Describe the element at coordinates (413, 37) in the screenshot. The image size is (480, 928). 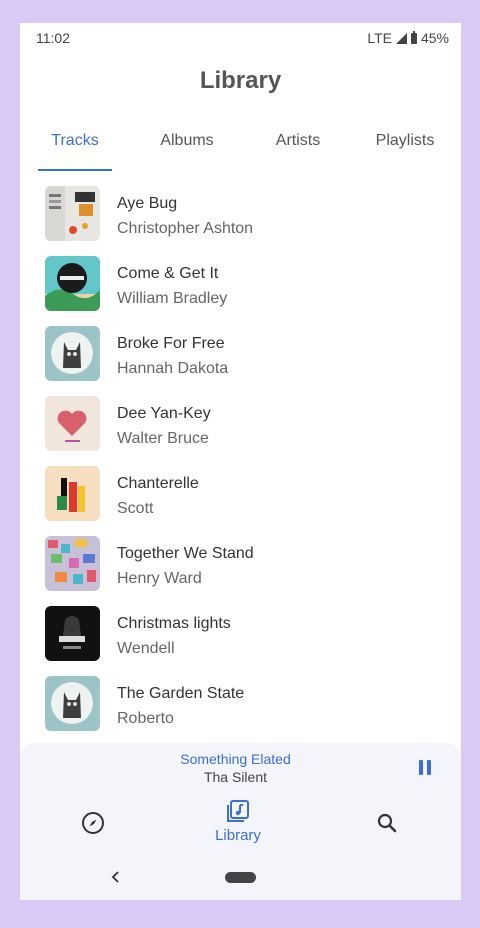
I see `battery-icon` at that location.